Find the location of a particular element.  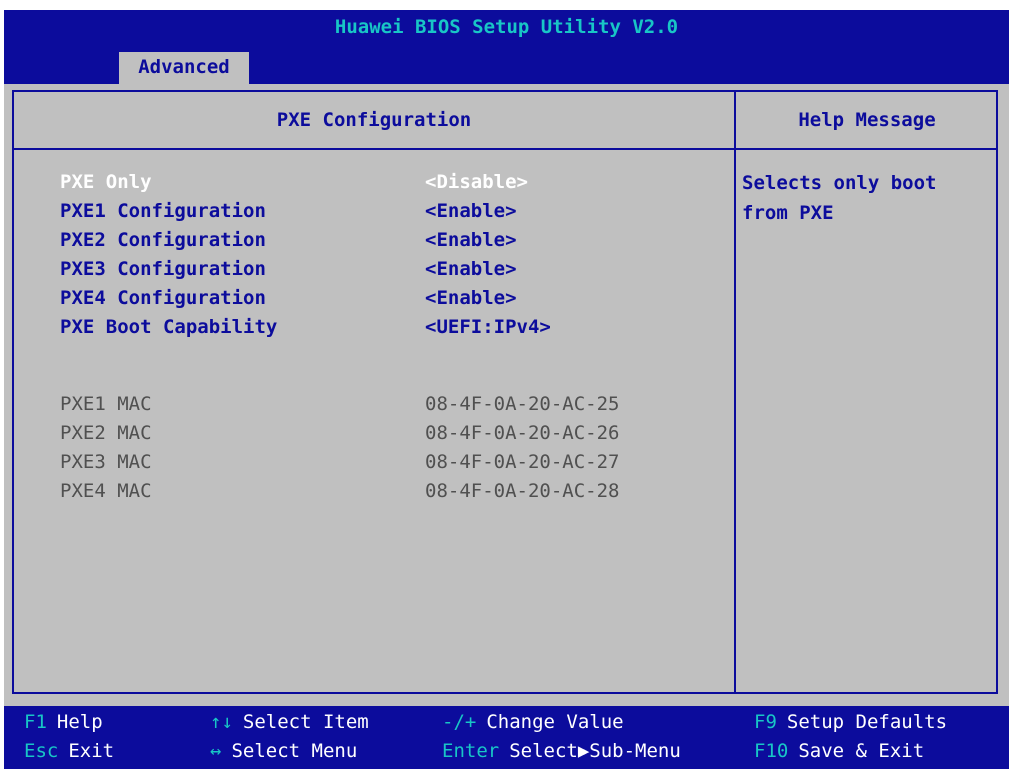

up-down-arrow-icon: ↑↓ is located at coordinates (221, 722).